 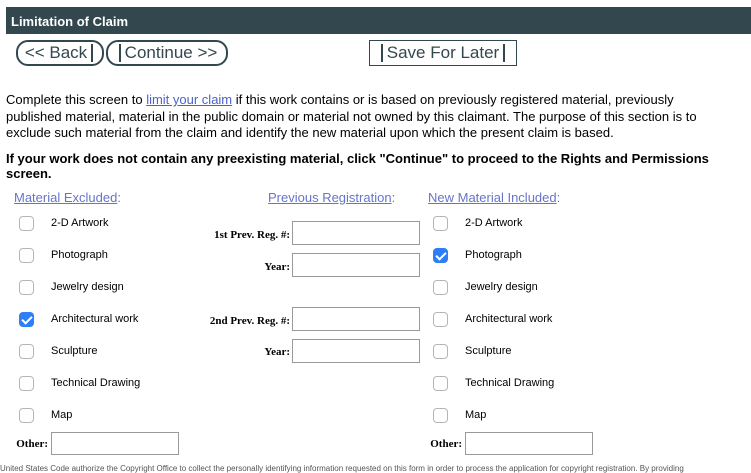 I want to click on back-button-label: << Back, so click(x=56, y=52).